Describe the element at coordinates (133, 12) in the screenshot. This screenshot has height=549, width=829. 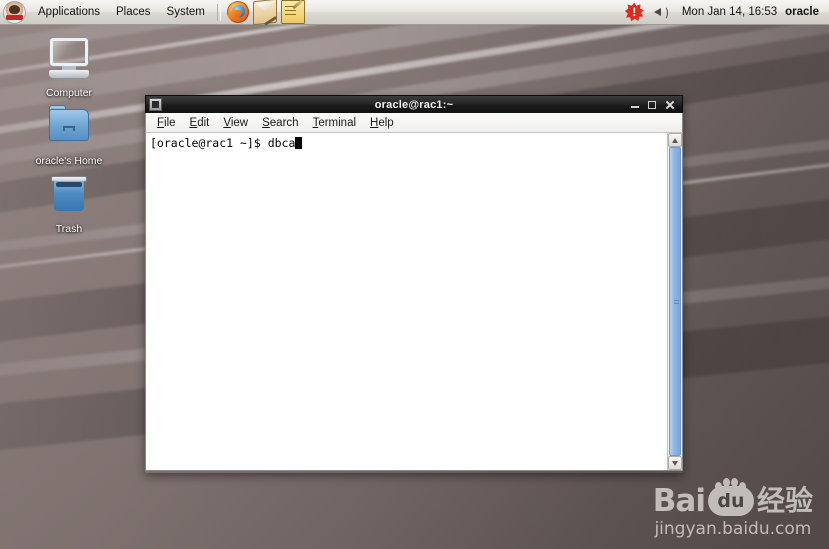
I see `menu-places: Places` at that location.